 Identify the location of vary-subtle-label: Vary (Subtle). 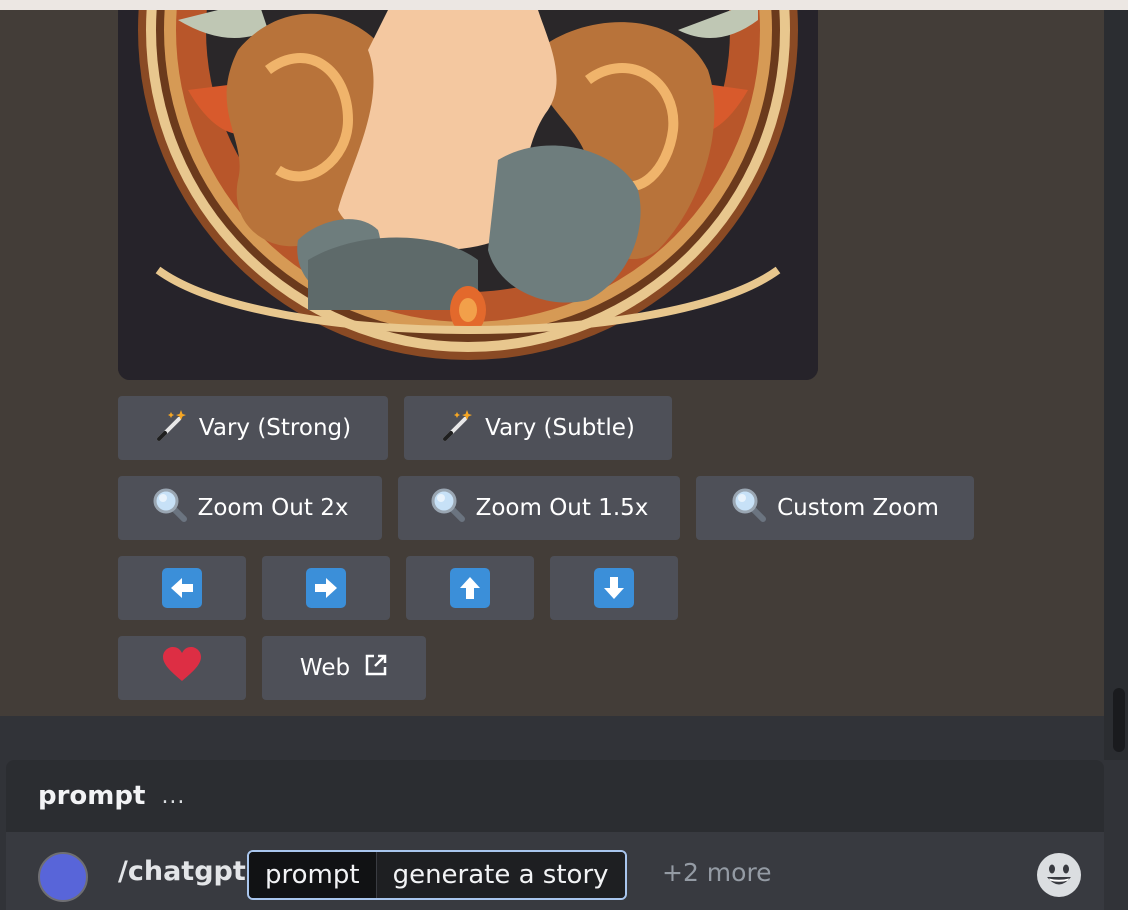
(560, 428).